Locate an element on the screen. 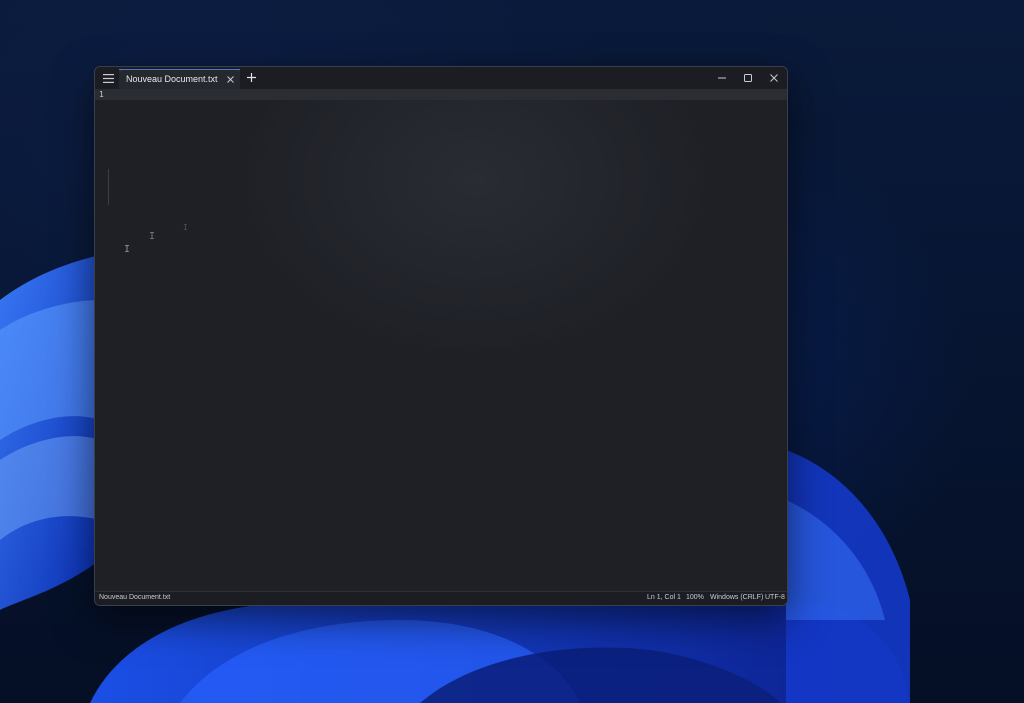 The height and width of the screenshot is (703, 1024). minimize-icon is located at coordinates (722, 78).